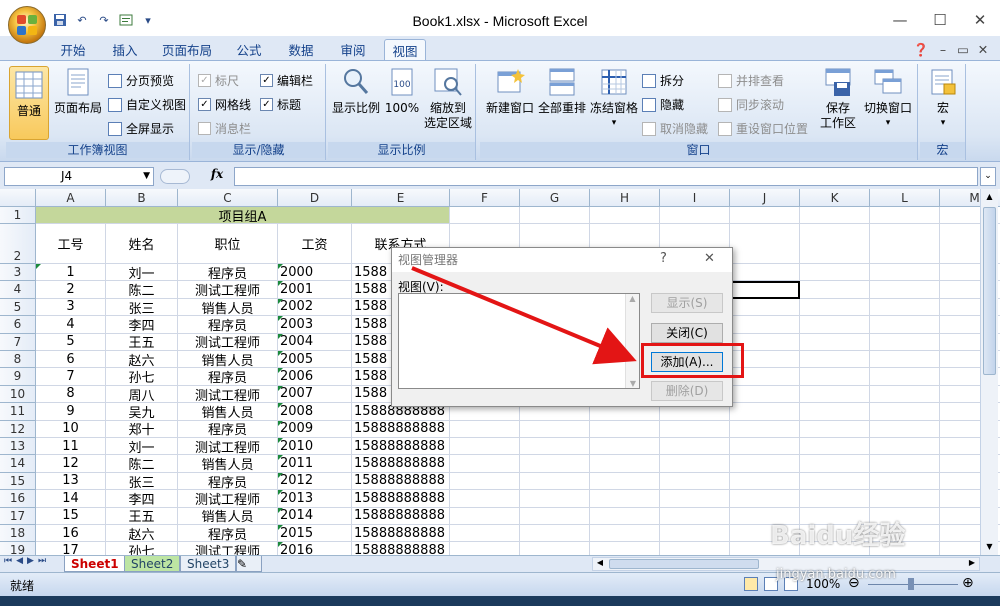 Image resolution: width=1000 pixels, height=606 pixels. I want to click on office-button, so click(27, 25).